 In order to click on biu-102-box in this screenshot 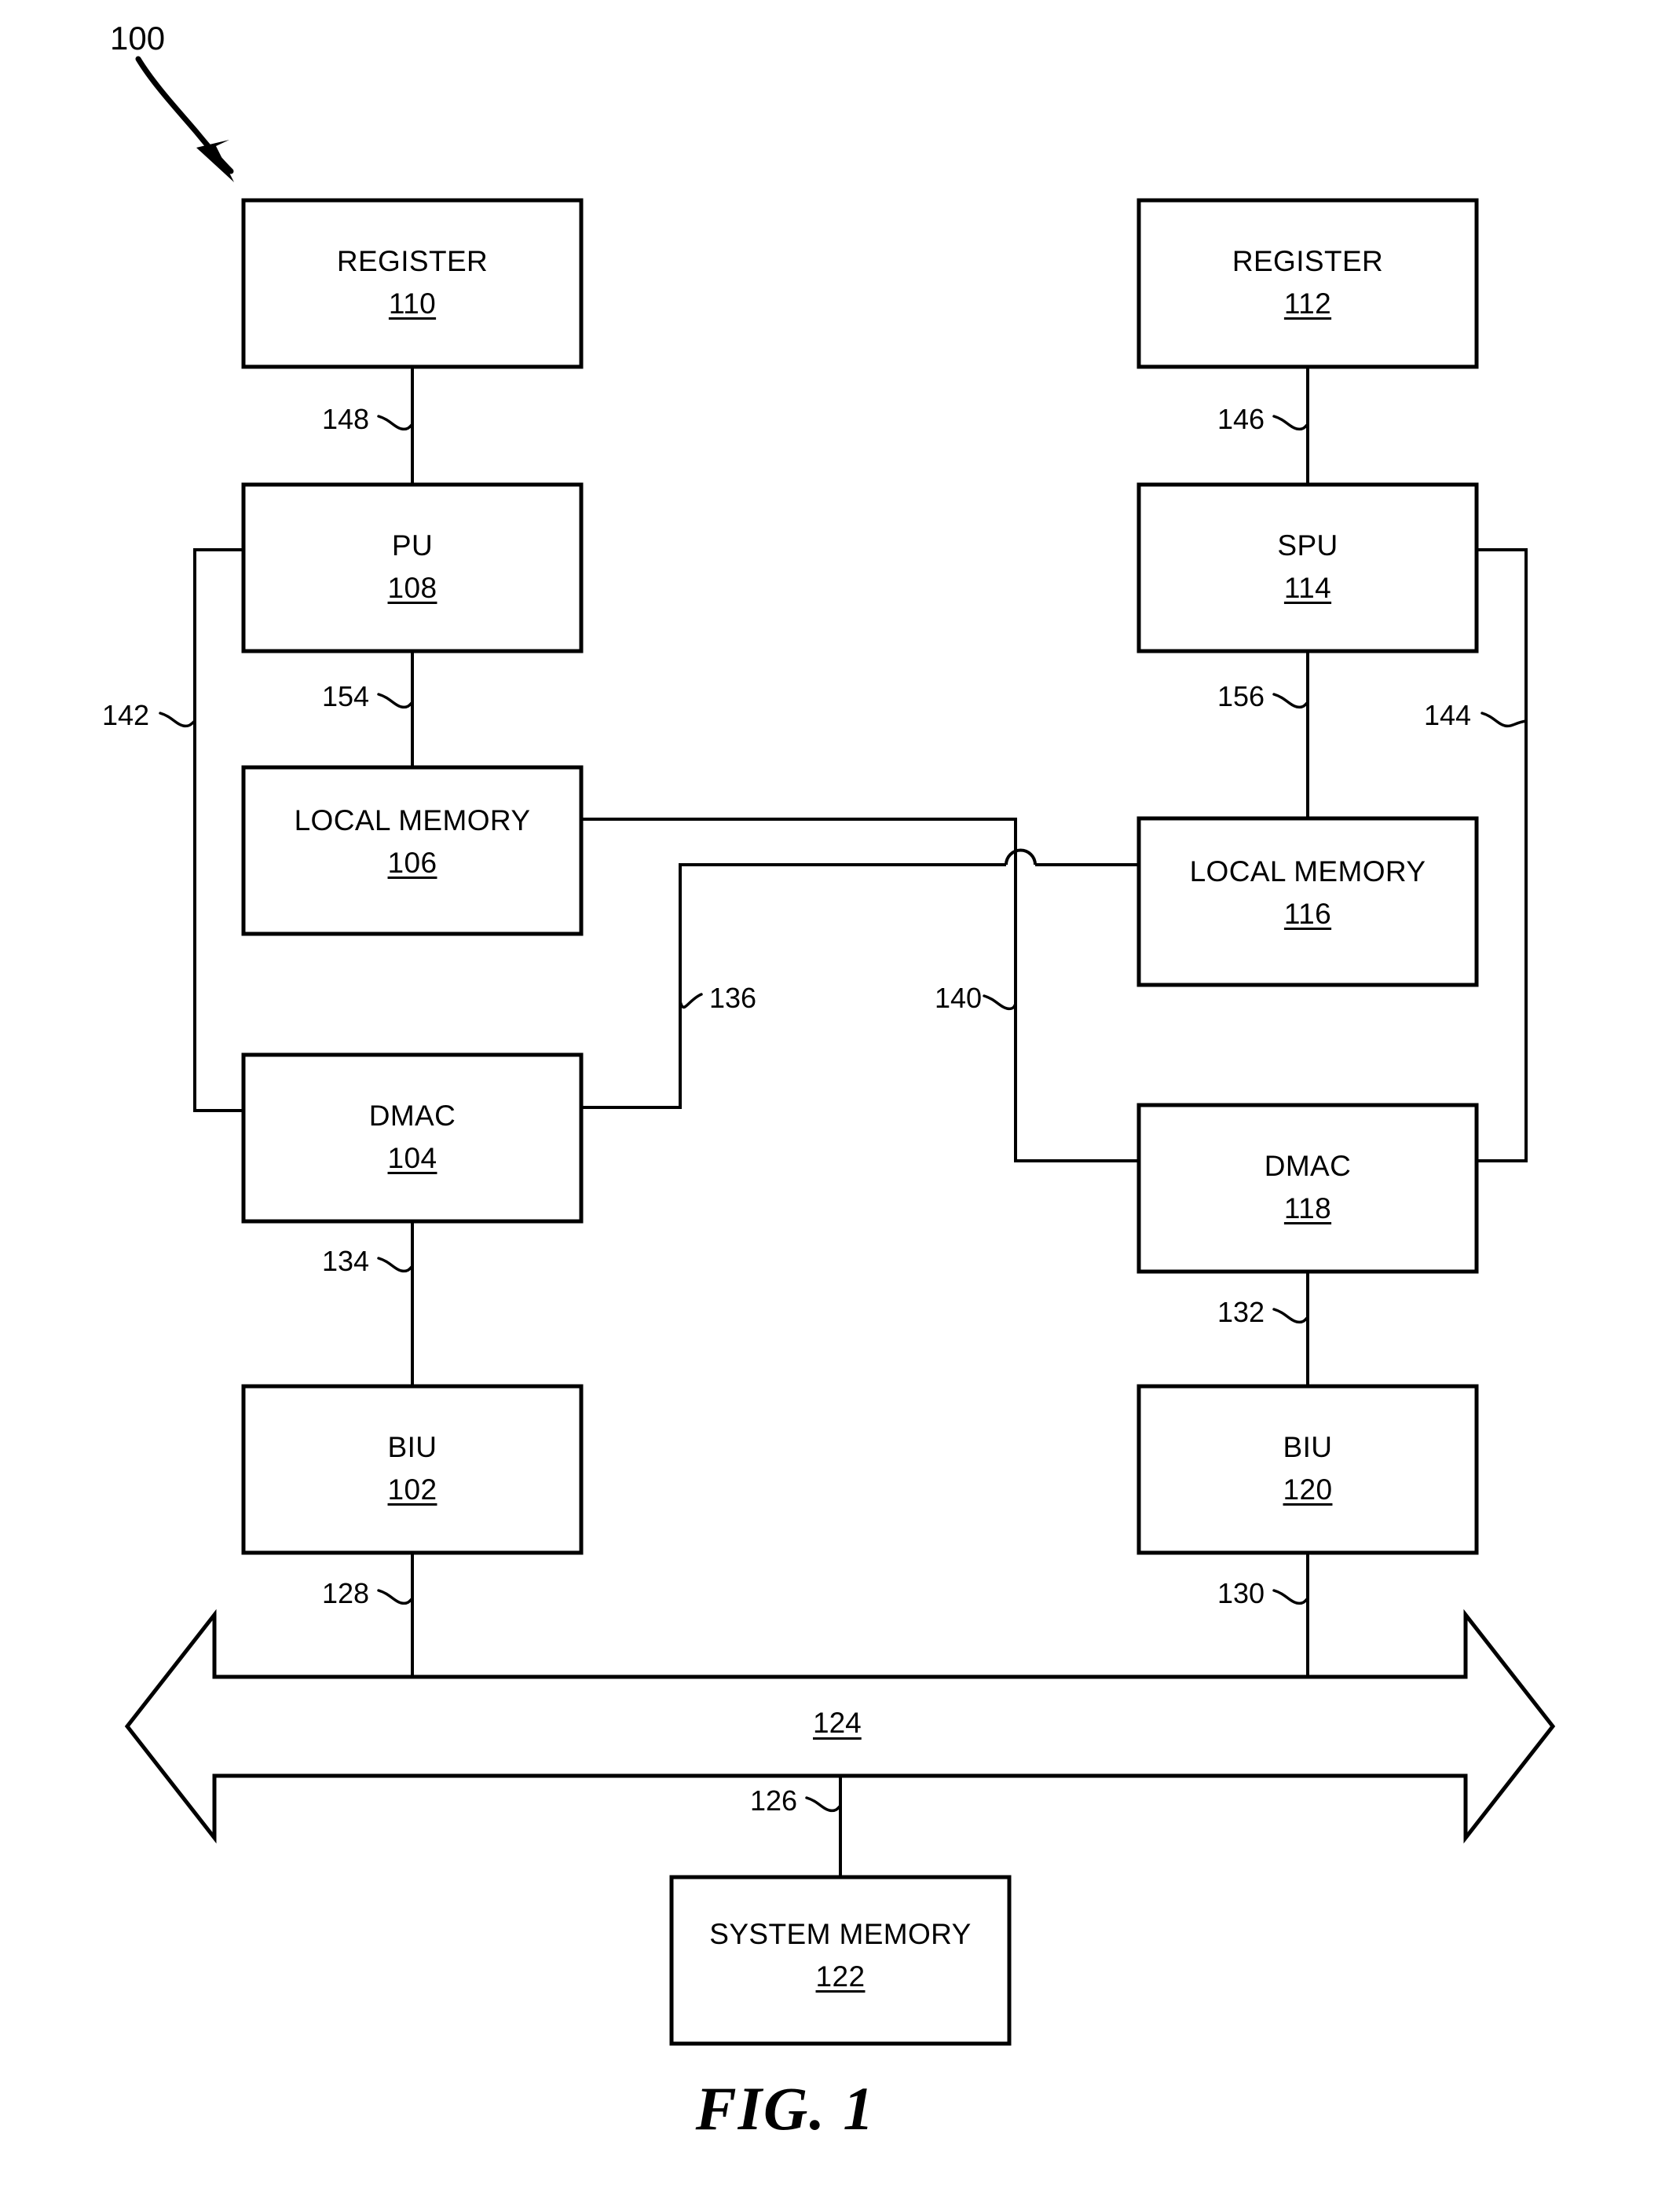, I will do `click(412, 1469)`.